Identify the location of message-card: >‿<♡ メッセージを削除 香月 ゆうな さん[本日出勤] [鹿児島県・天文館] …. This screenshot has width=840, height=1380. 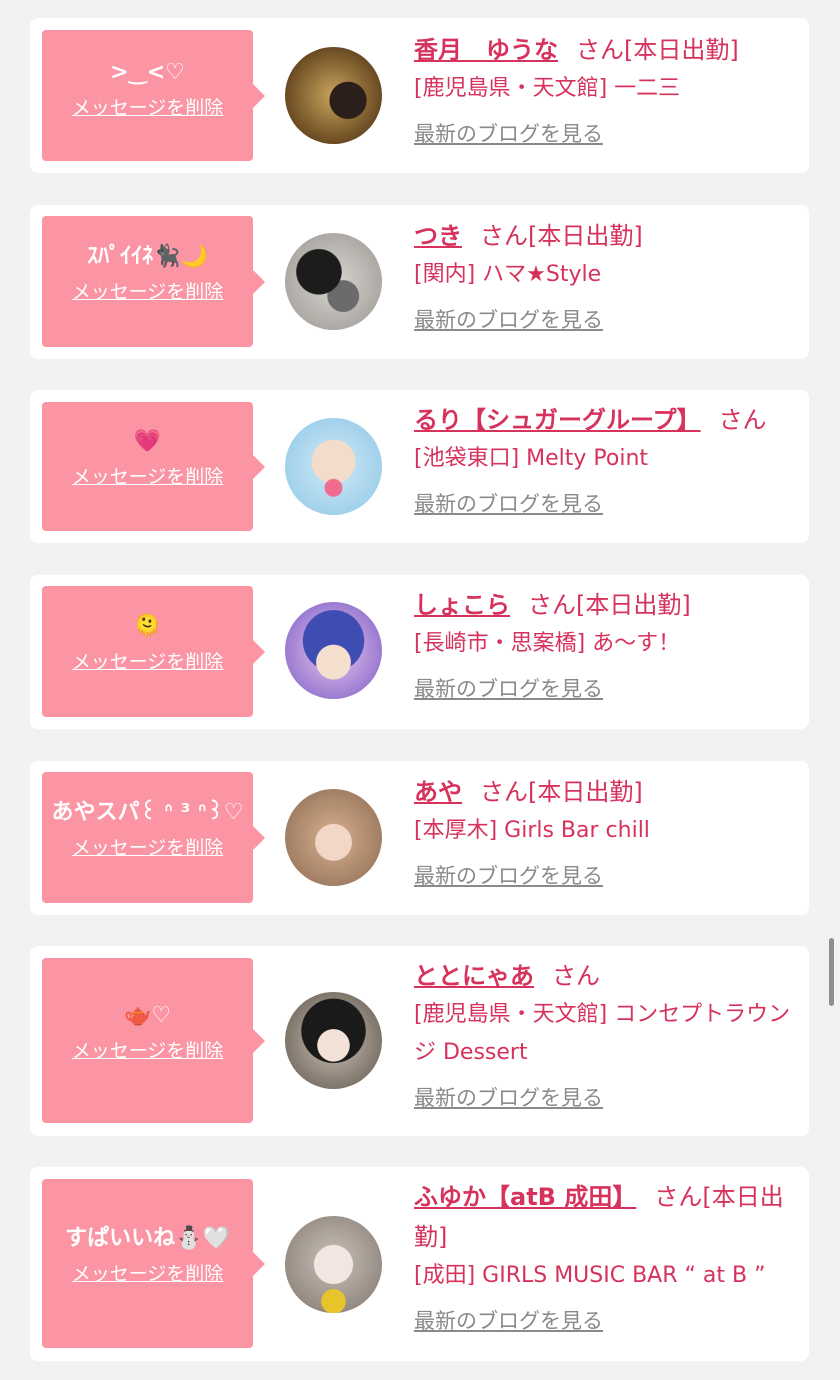
(419, 95).